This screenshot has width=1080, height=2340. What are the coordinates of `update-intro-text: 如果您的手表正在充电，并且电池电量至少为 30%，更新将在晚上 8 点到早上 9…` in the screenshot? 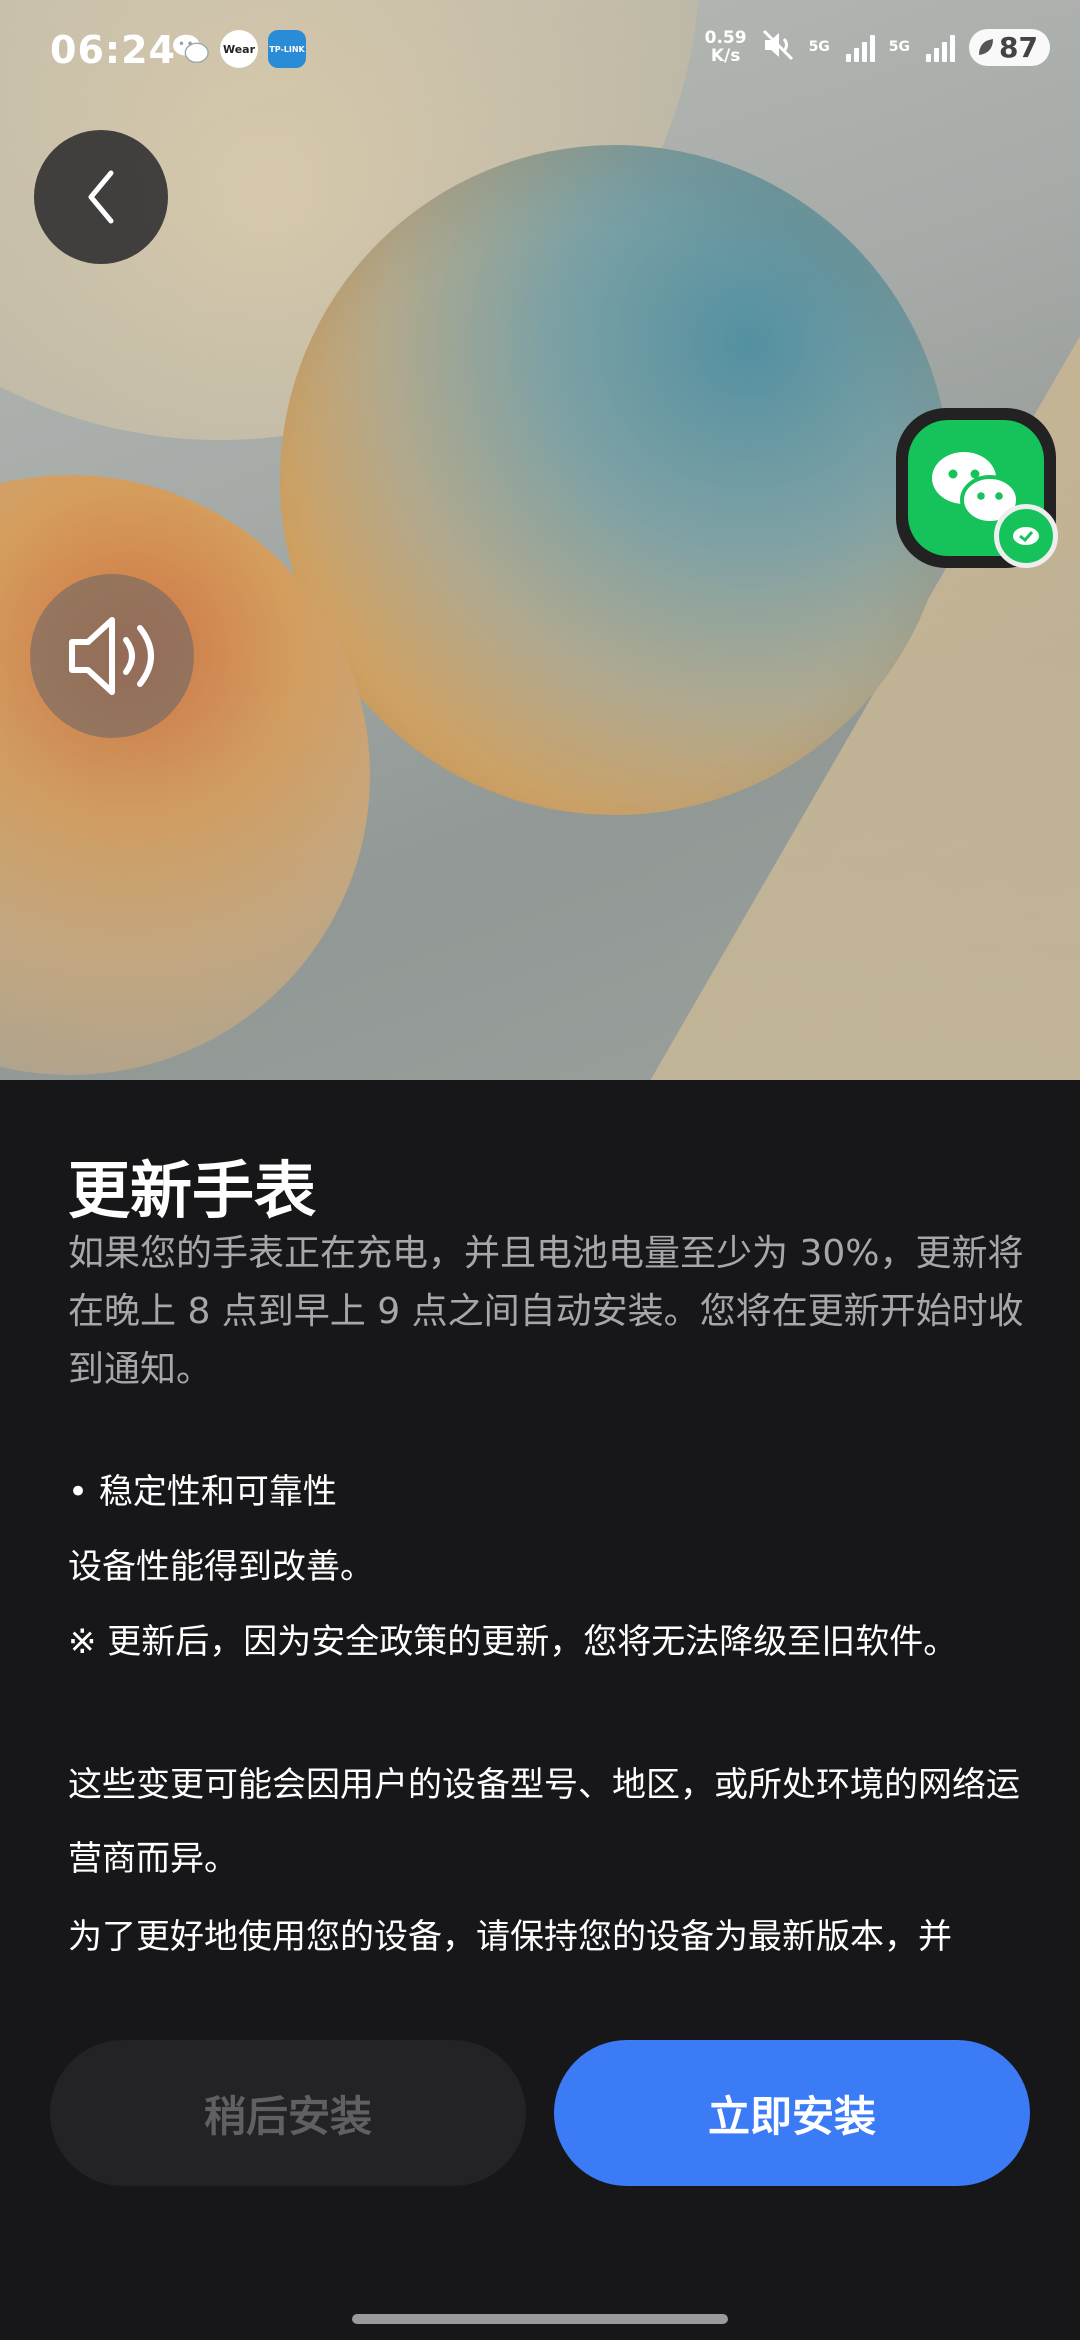 It's located at (546, 1311).